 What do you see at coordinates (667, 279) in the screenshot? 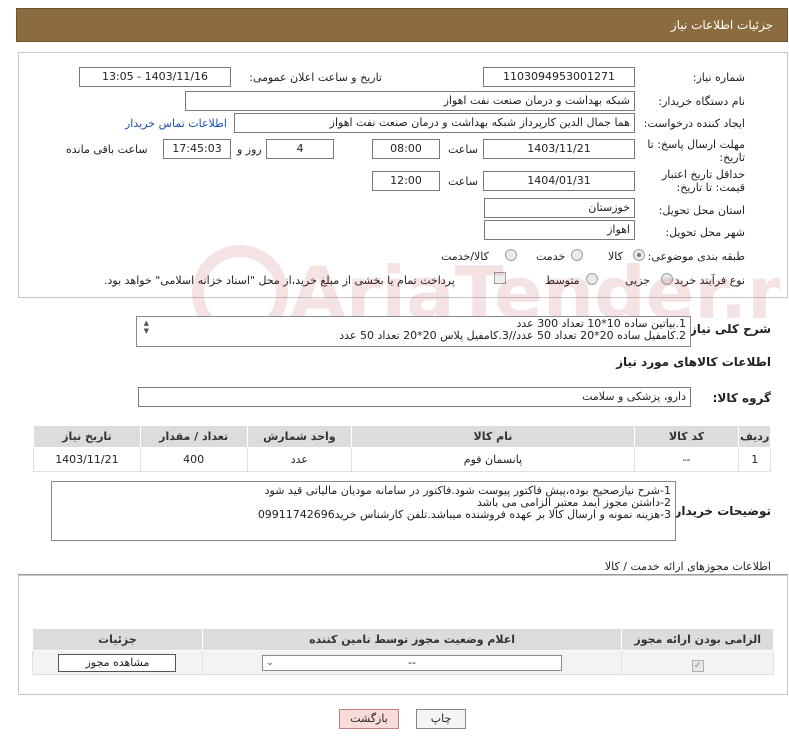
I see `process-radio-minor` at bounding box center [667, 279].